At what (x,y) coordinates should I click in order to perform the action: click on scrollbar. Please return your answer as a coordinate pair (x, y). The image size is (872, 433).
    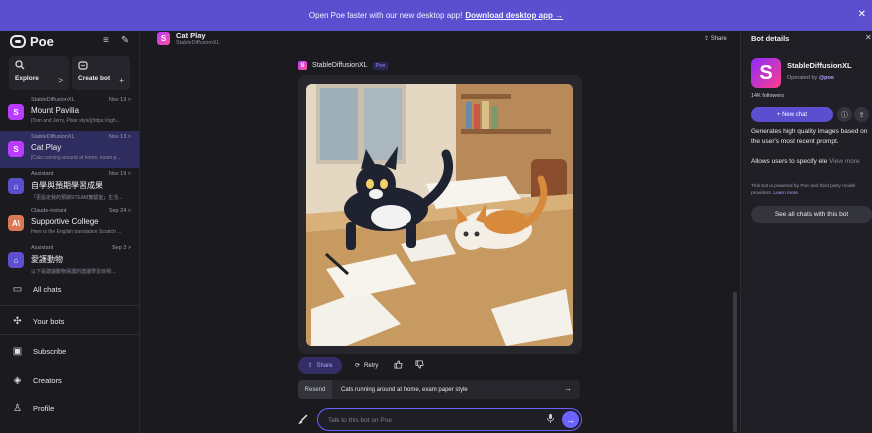
    Looking at the image, I should click on (735, 362).